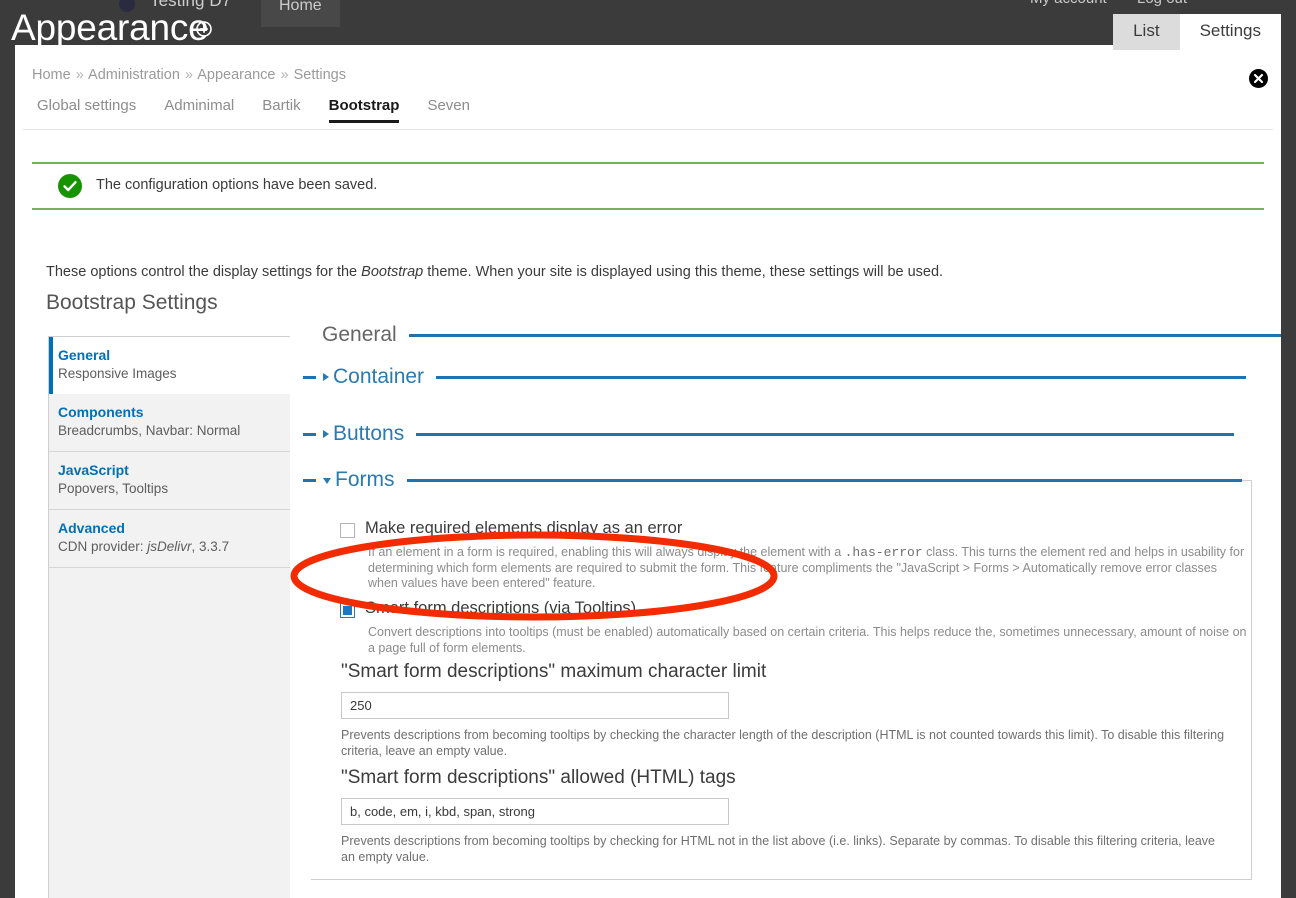 This screenshot has width=1296, height=898. I want to click on vertical-tab-summary: Popovers, Tooltips, so click(113, 488).